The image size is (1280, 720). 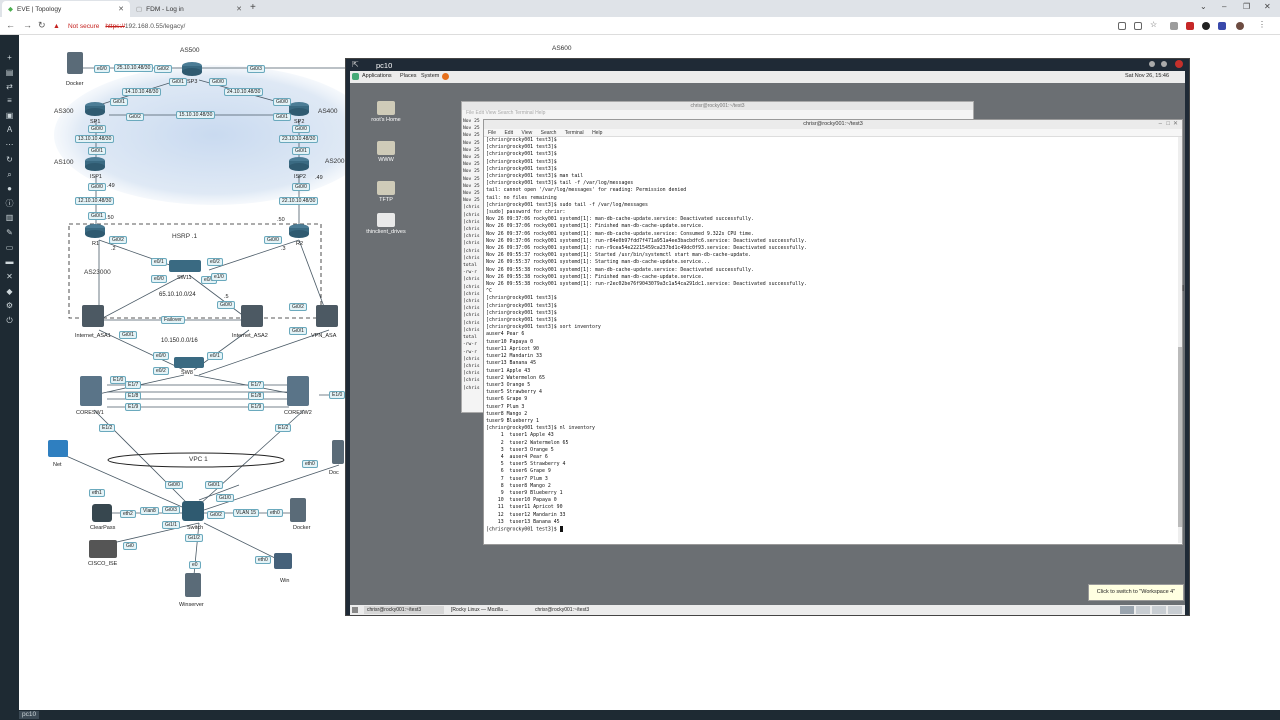 What do you see at coordinates (1122, 26) in the screenshot?
I see `screenshot-icon` at bounding box center [1122, 26].